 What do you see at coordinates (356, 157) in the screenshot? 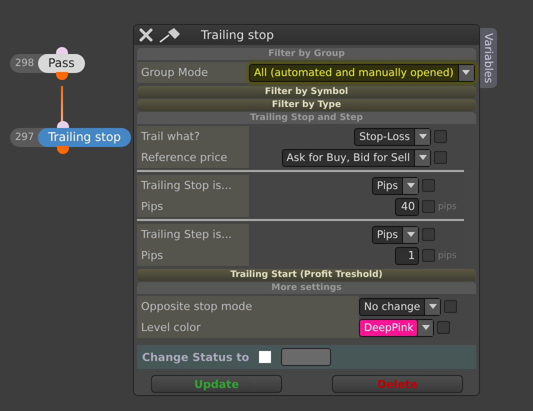
I see `dropdown: Ask for Buy, Bid for Sell` at bounding box center [356, 157].